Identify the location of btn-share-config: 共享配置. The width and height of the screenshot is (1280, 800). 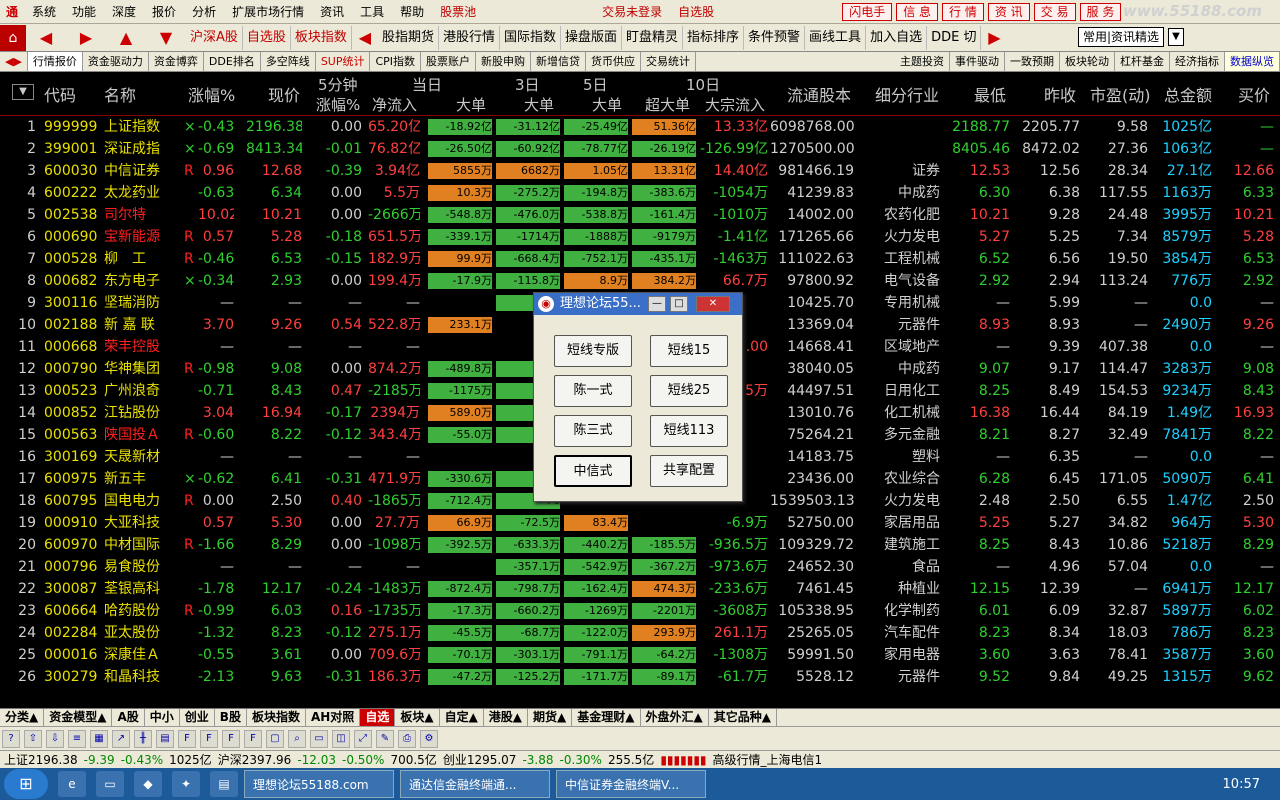
(689, 471).